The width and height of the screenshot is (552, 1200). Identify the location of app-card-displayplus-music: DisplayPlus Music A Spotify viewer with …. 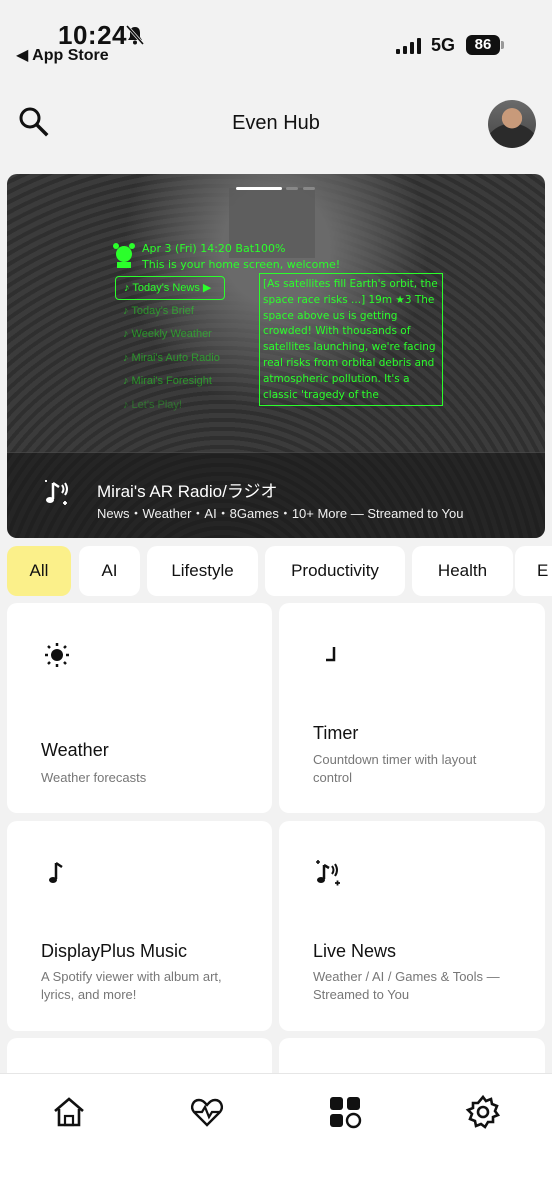
(139, 926).